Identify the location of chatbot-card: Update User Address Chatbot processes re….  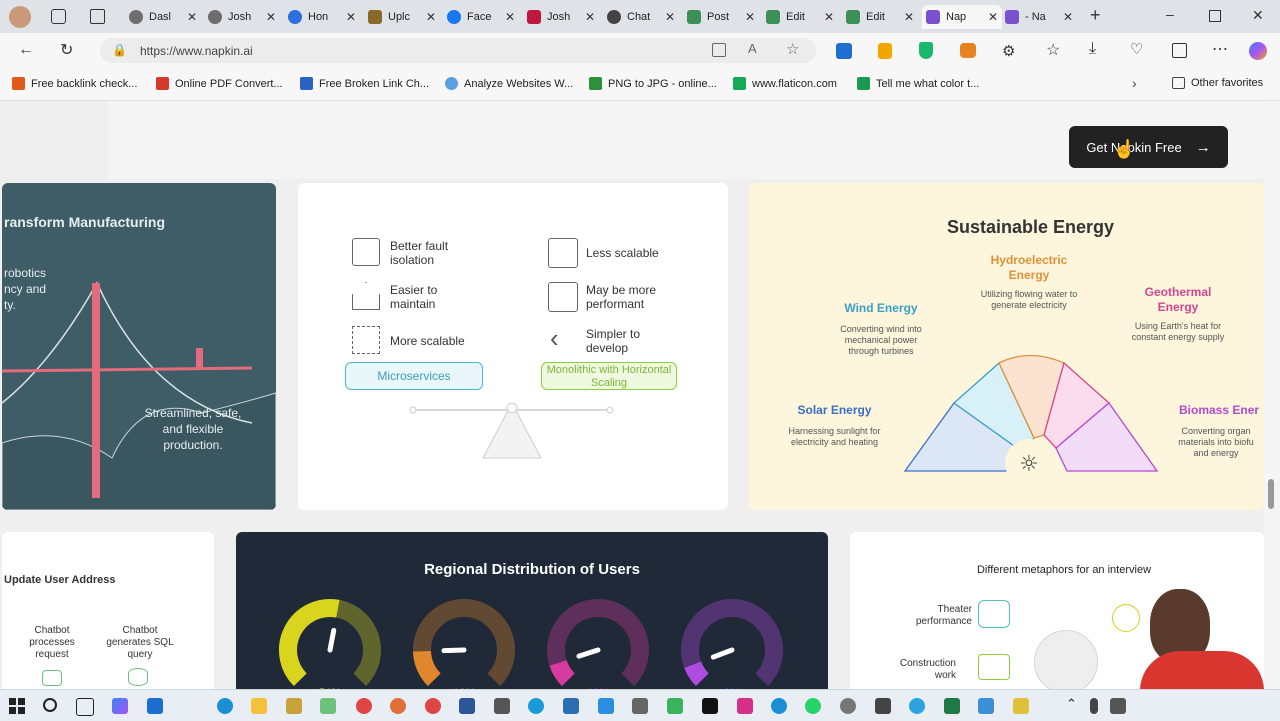
(108, 610).